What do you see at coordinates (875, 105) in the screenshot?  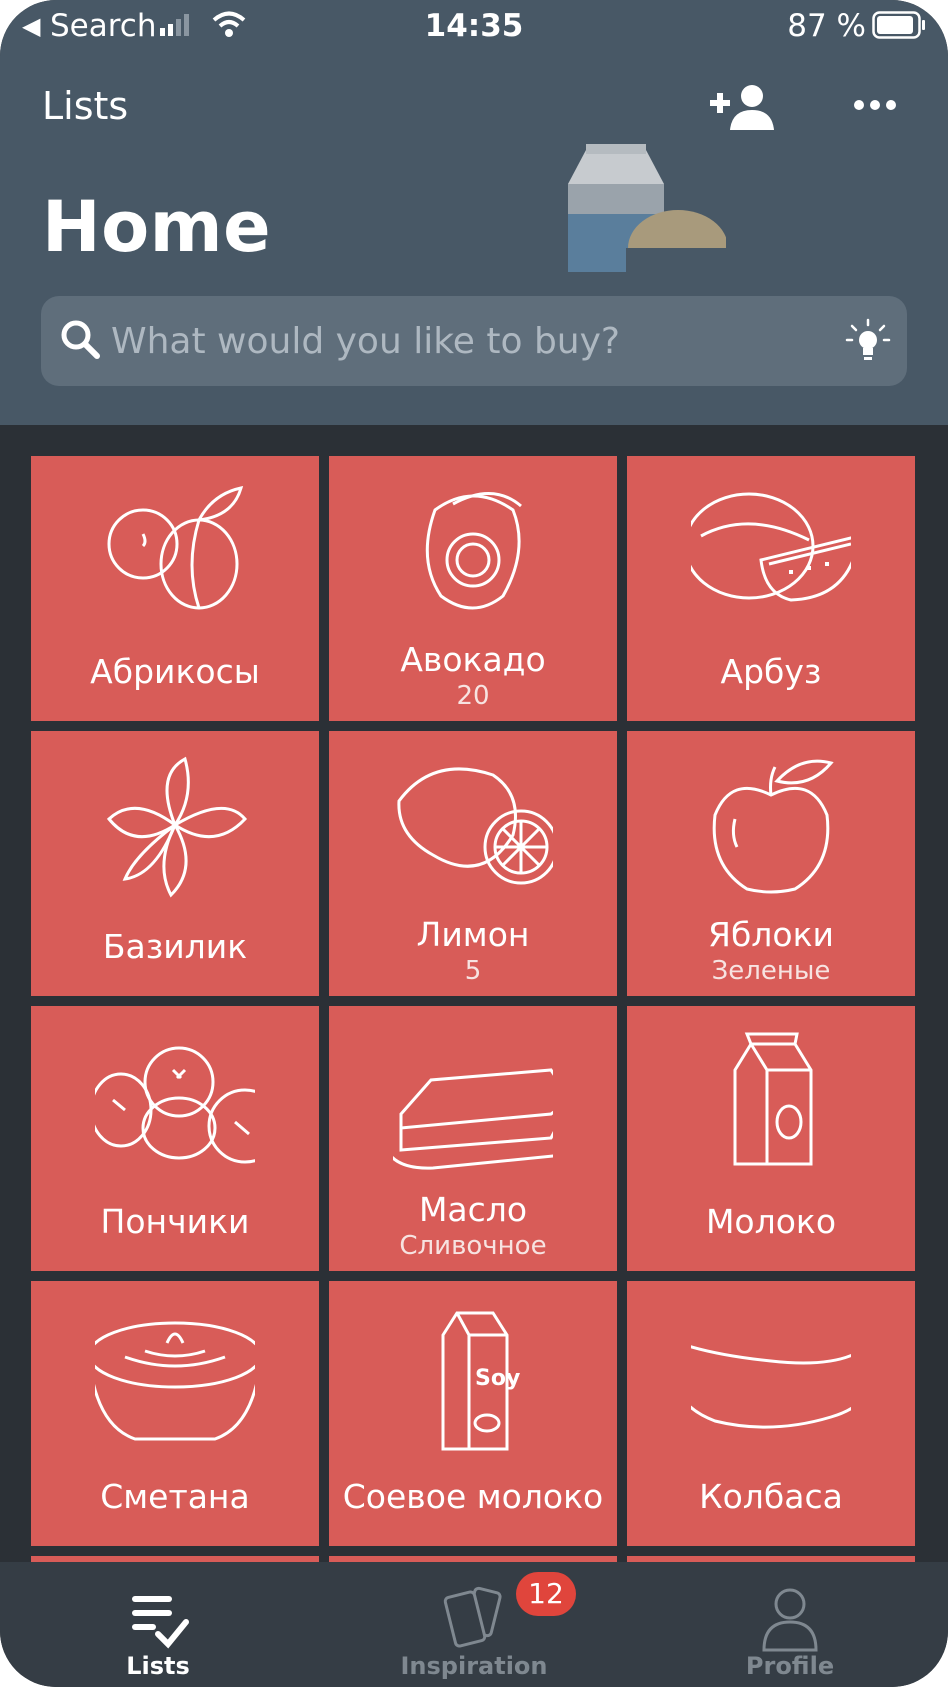 I see `more-options-icon` at bounding box center [875, 105].